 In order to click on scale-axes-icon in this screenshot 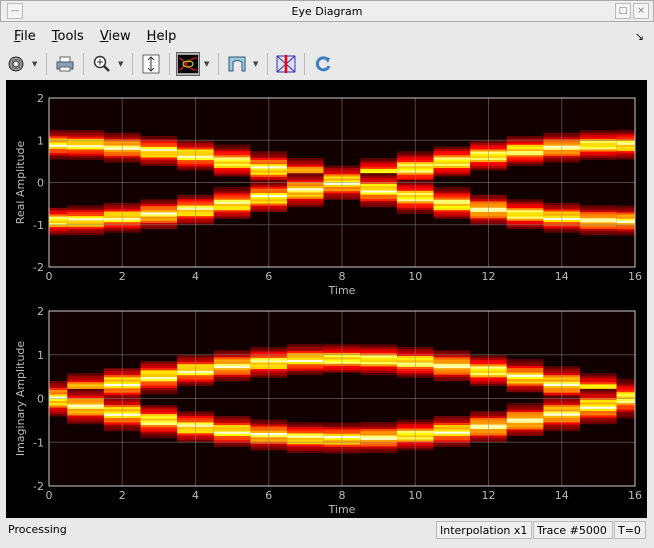, I will do `click(151, 64)`.